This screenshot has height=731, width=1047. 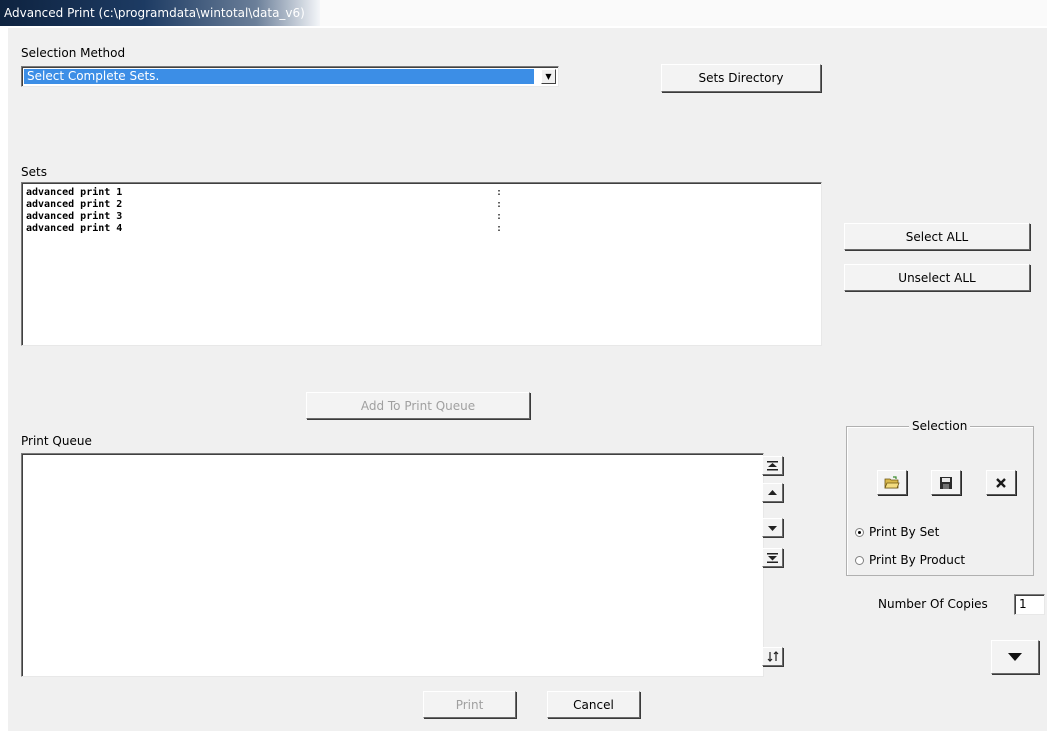 I want to click on list-item: advanced print 1, so click(x=74, y=193).